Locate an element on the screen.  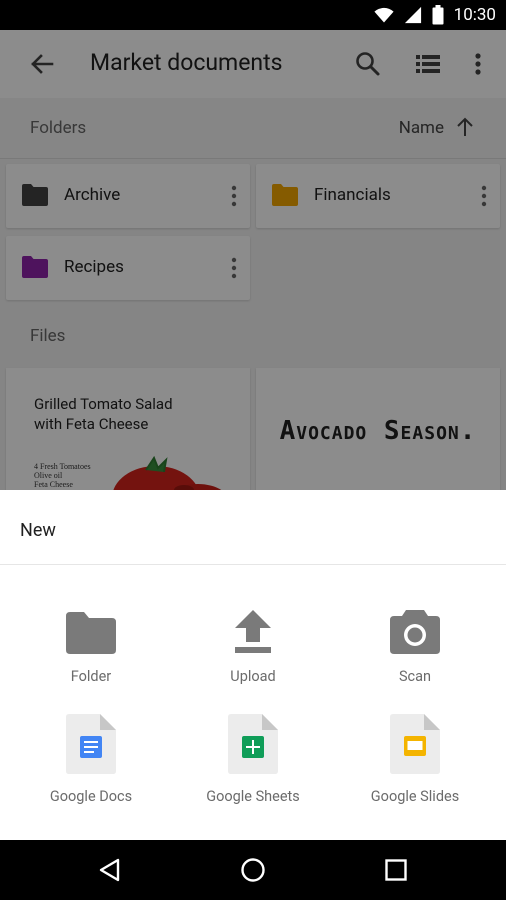
item-label: Google Slides is located at coordinates (415, 796).